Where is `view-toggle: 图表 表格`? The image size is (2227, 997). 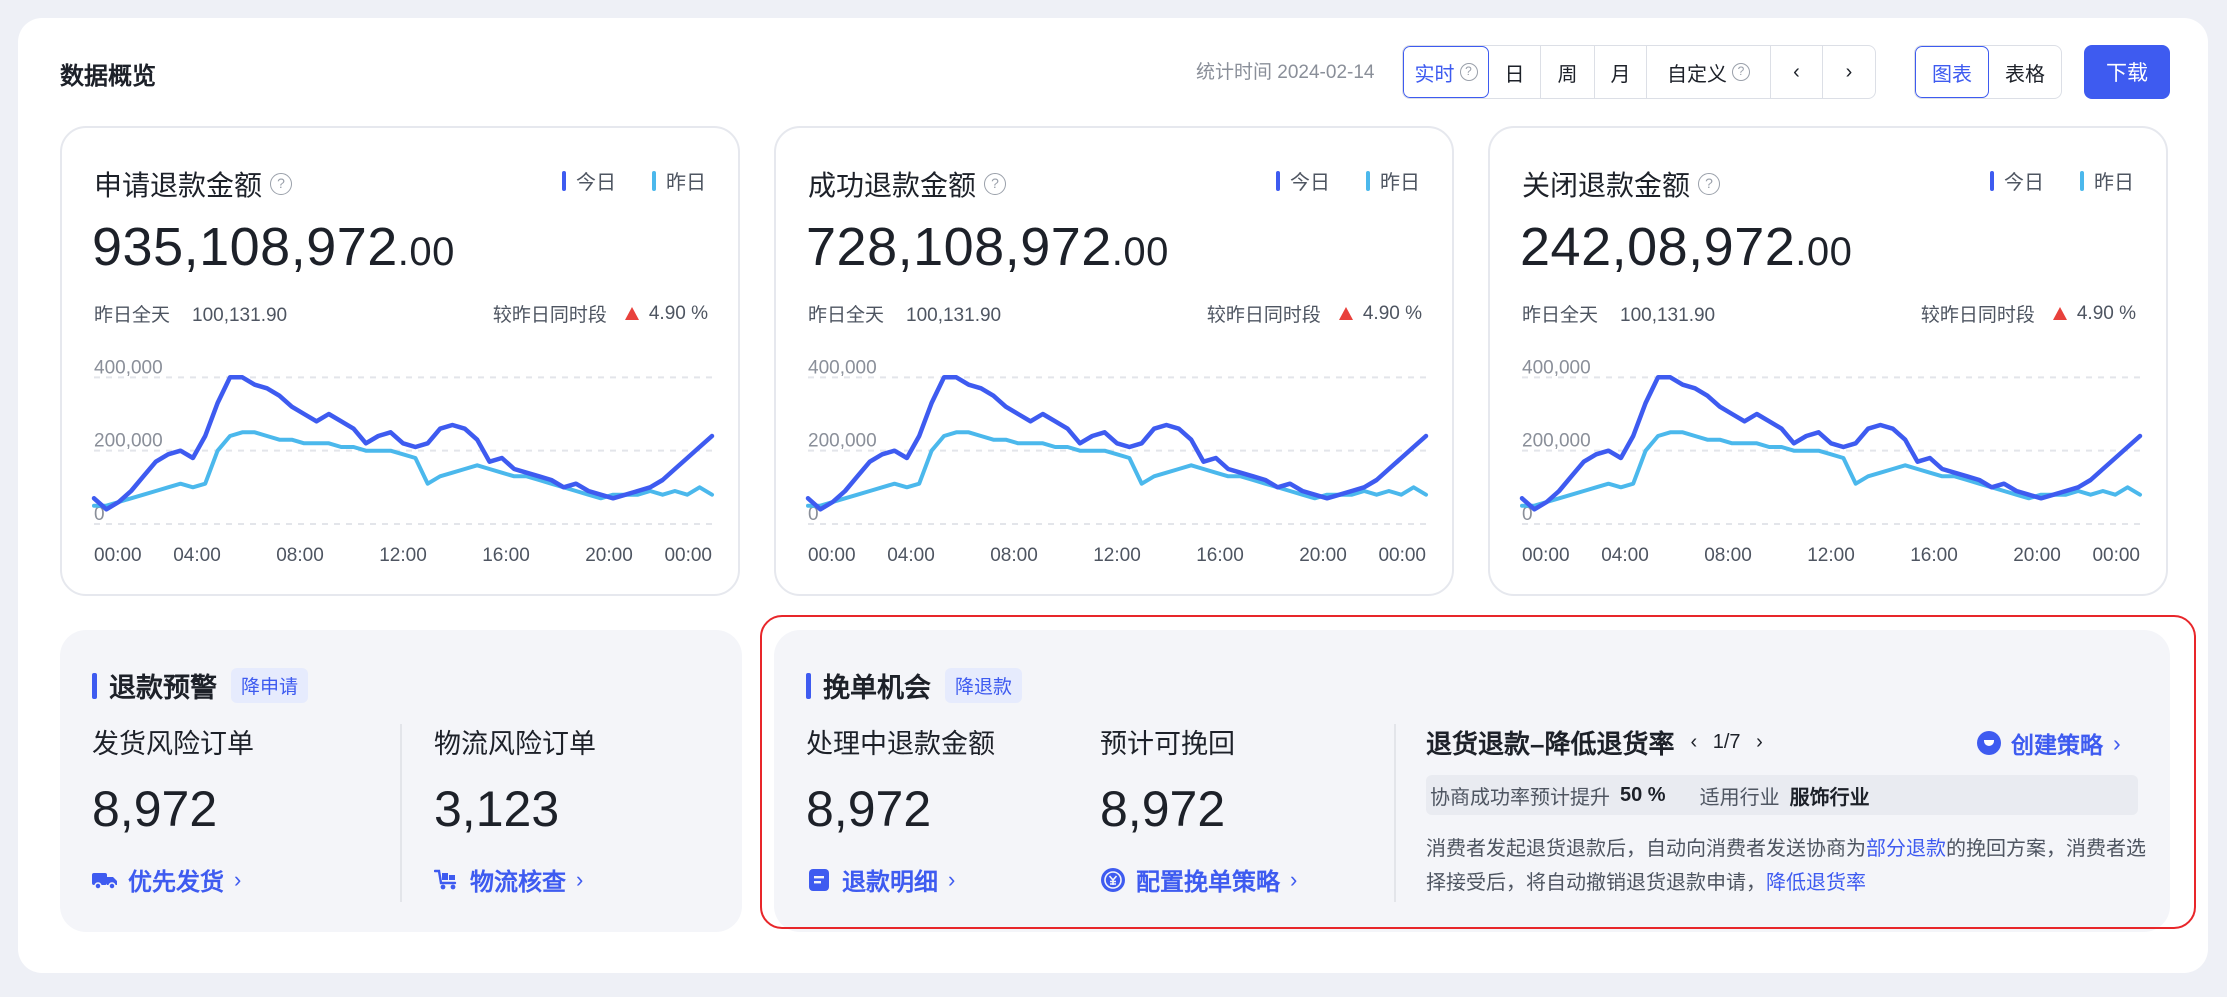 view-toggle: 图表 表格 is located at coordinates (1988, 72).